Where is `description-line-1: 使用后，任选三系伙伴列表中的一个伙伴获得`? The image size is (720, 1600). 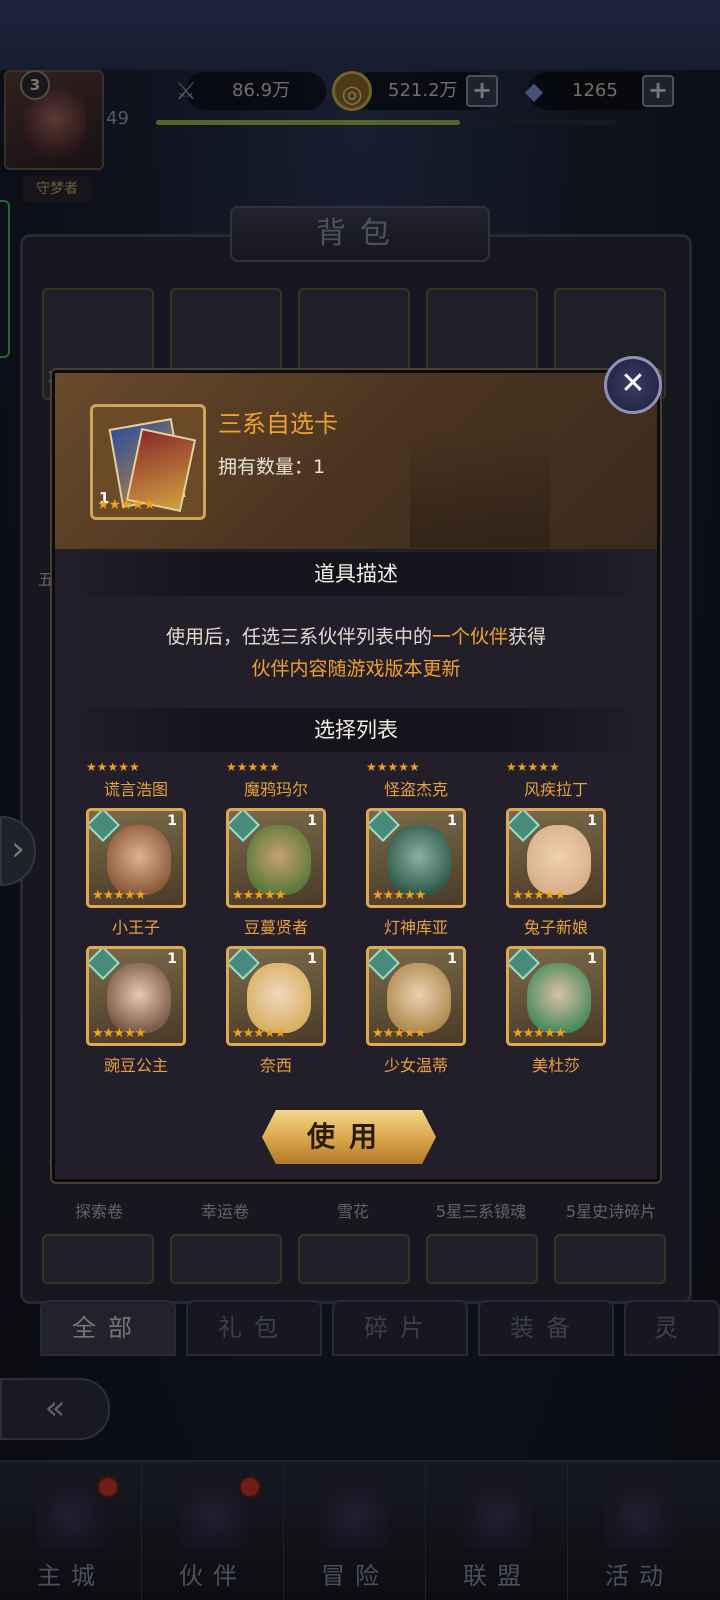
description-line-1: 使用后，任选三系伙伴列表中的一个伙伴获得 is located at coordinates (356, 635).